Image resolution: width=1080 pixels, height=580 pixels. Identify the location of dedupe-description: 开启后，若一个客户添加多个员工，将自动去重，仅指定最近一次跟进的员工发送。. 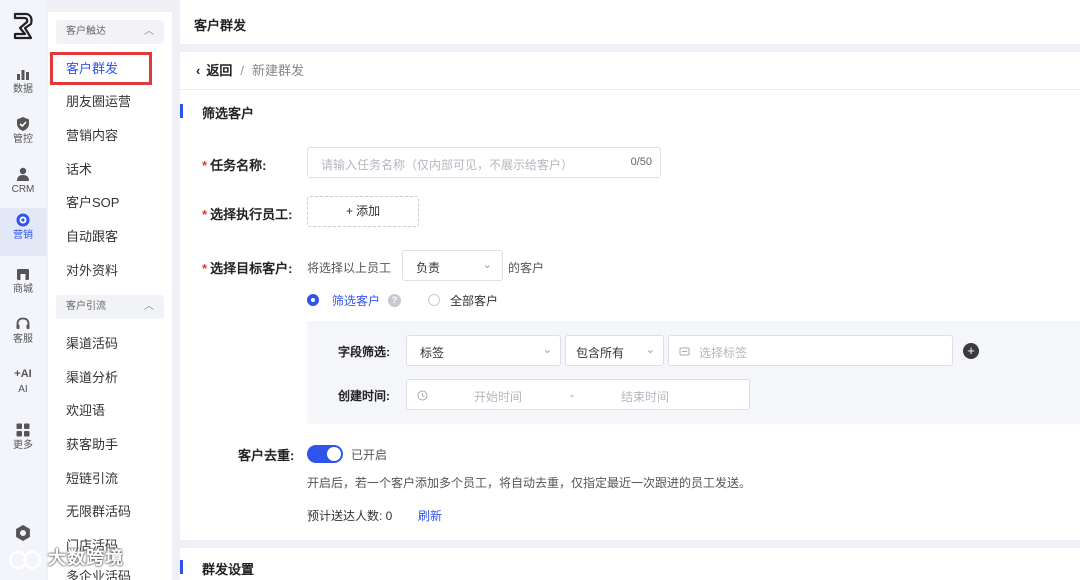
(529, 483).